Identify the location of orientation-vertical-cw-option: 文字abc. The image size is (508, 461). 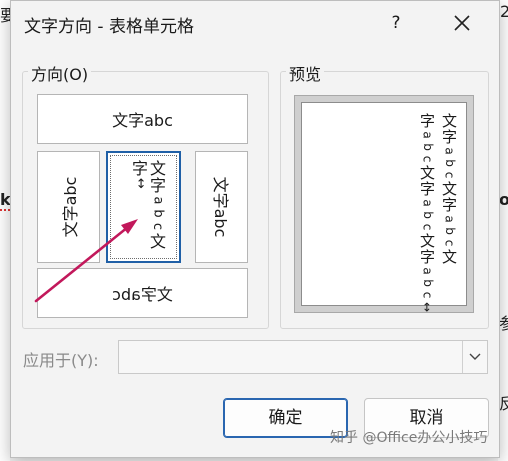
(221, 207).